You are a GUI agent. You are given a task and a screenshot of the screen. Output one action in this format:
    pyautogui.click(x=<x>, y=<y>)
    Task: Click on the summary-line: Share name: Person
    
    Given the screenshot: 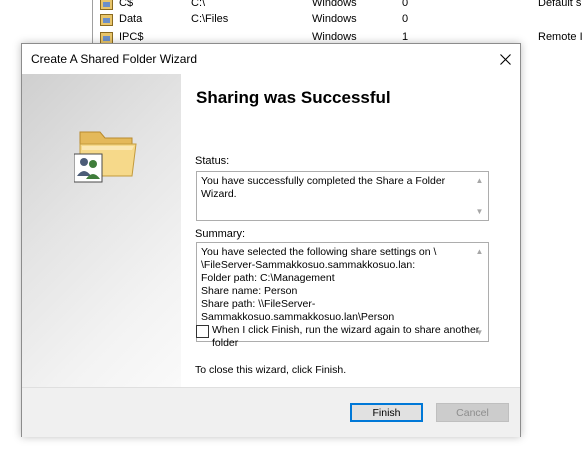 What is the action you would take?
    pyautogui.click(x=249, y=291)
    